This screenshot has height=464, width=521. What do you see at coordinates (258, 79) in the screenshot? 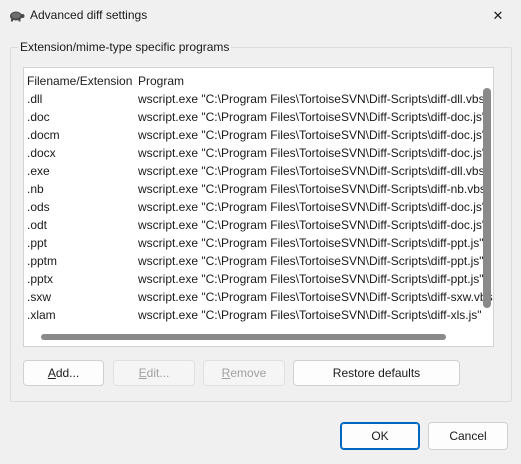
I see `list-header: Filename/Extension Program` at bounding box center [258, 79].